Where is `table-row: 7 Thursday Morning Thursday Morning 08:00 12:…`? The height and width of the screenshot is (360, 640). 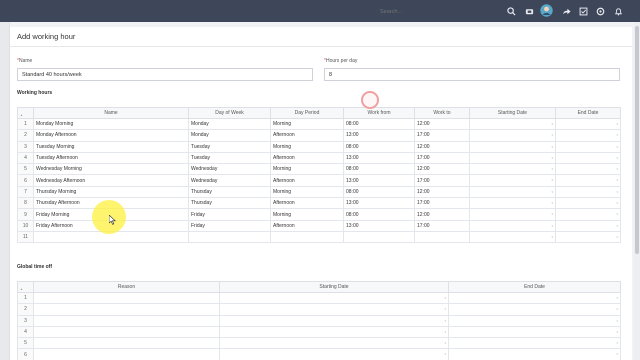
table-row: 7 Thursday Morning Thursday Morning 08:00 12:… is located at coordinates (319, 192).